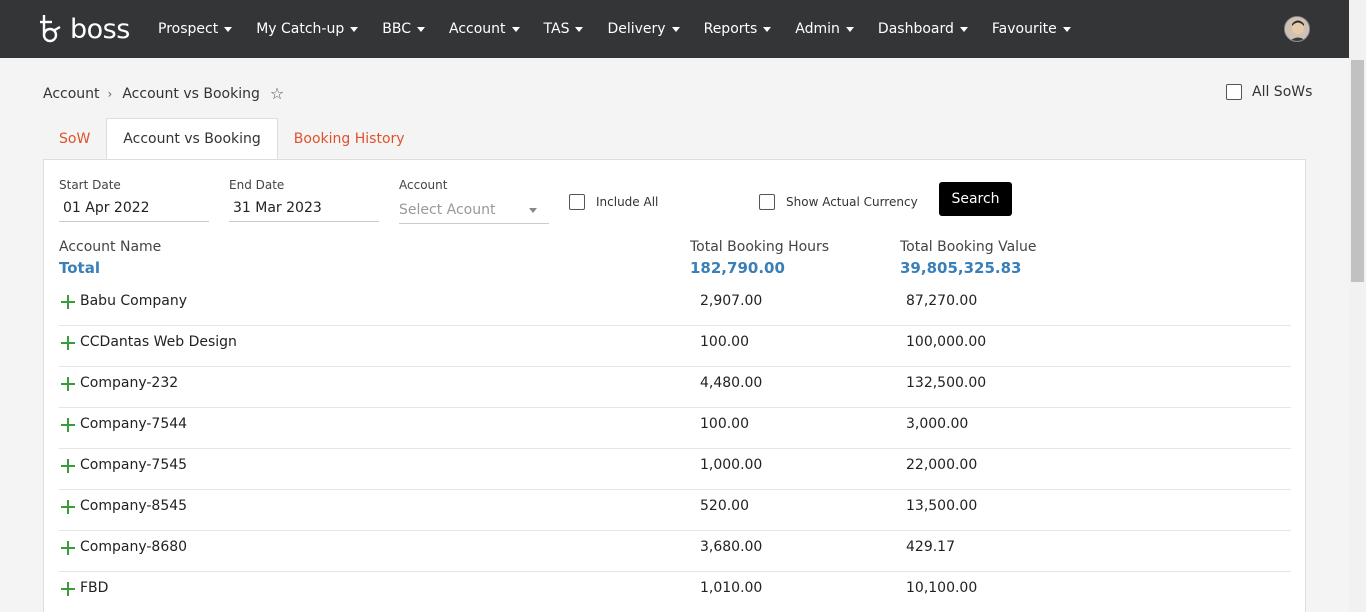 This screenshot has height=612, width=1366. Describe the element at coordinates (100, 29) in the screenshot. I see `logo-text: boss` at that location.